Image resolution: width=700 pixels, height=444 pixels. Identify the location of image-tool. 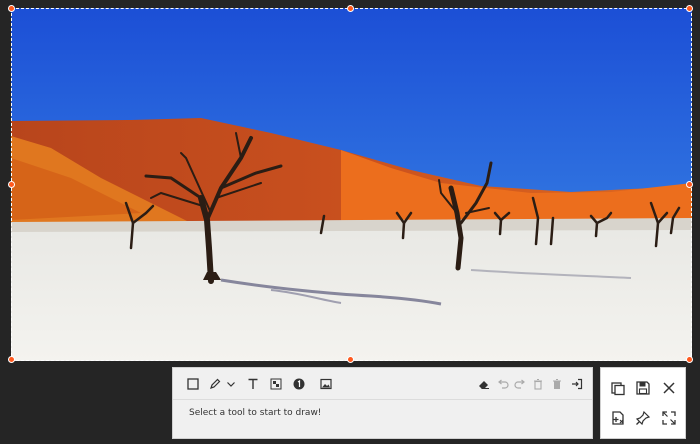
(326, 384).